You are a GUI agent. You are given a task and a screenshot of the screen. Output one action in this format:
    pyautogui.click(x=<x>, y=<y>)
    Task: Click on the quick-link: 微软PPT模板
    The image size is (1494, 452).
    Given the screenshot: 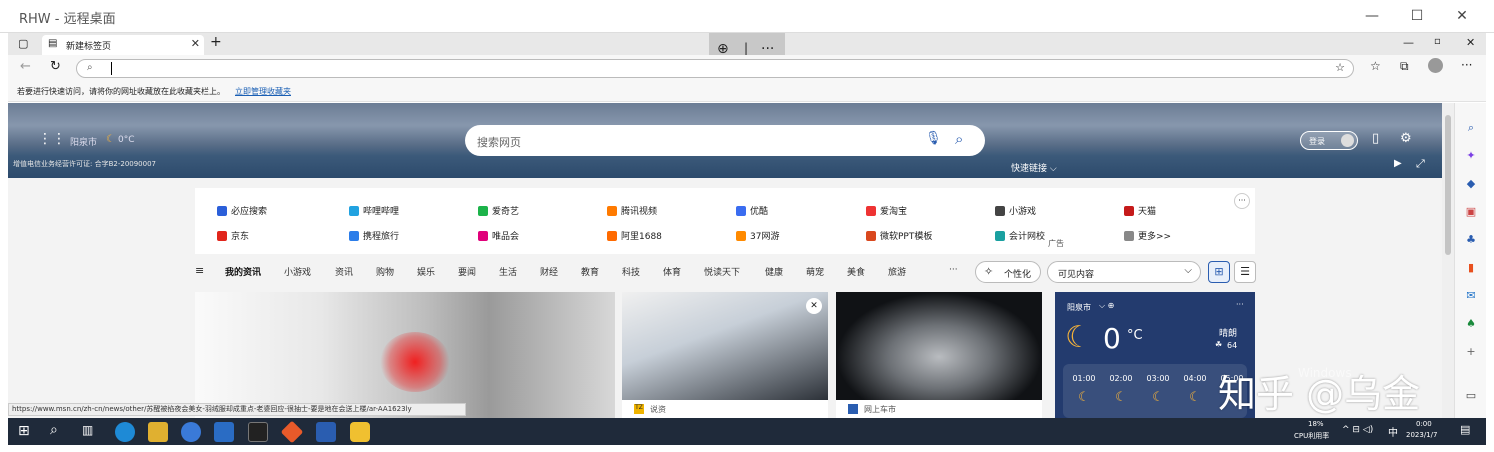 What is the action you would take?
    pyautogui.click(x=899, y=235)
    